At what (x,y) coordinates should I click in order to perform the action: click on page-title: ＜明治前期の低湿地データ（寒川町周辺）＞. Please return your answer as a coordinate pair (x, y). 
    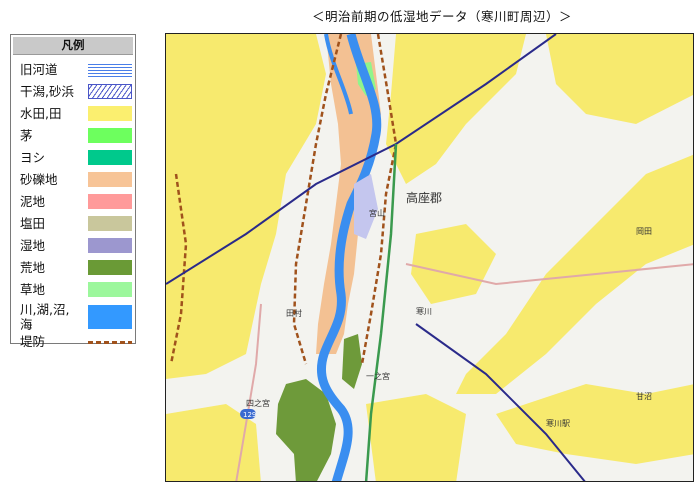
    Looking at the image, I should click on (441, 16).